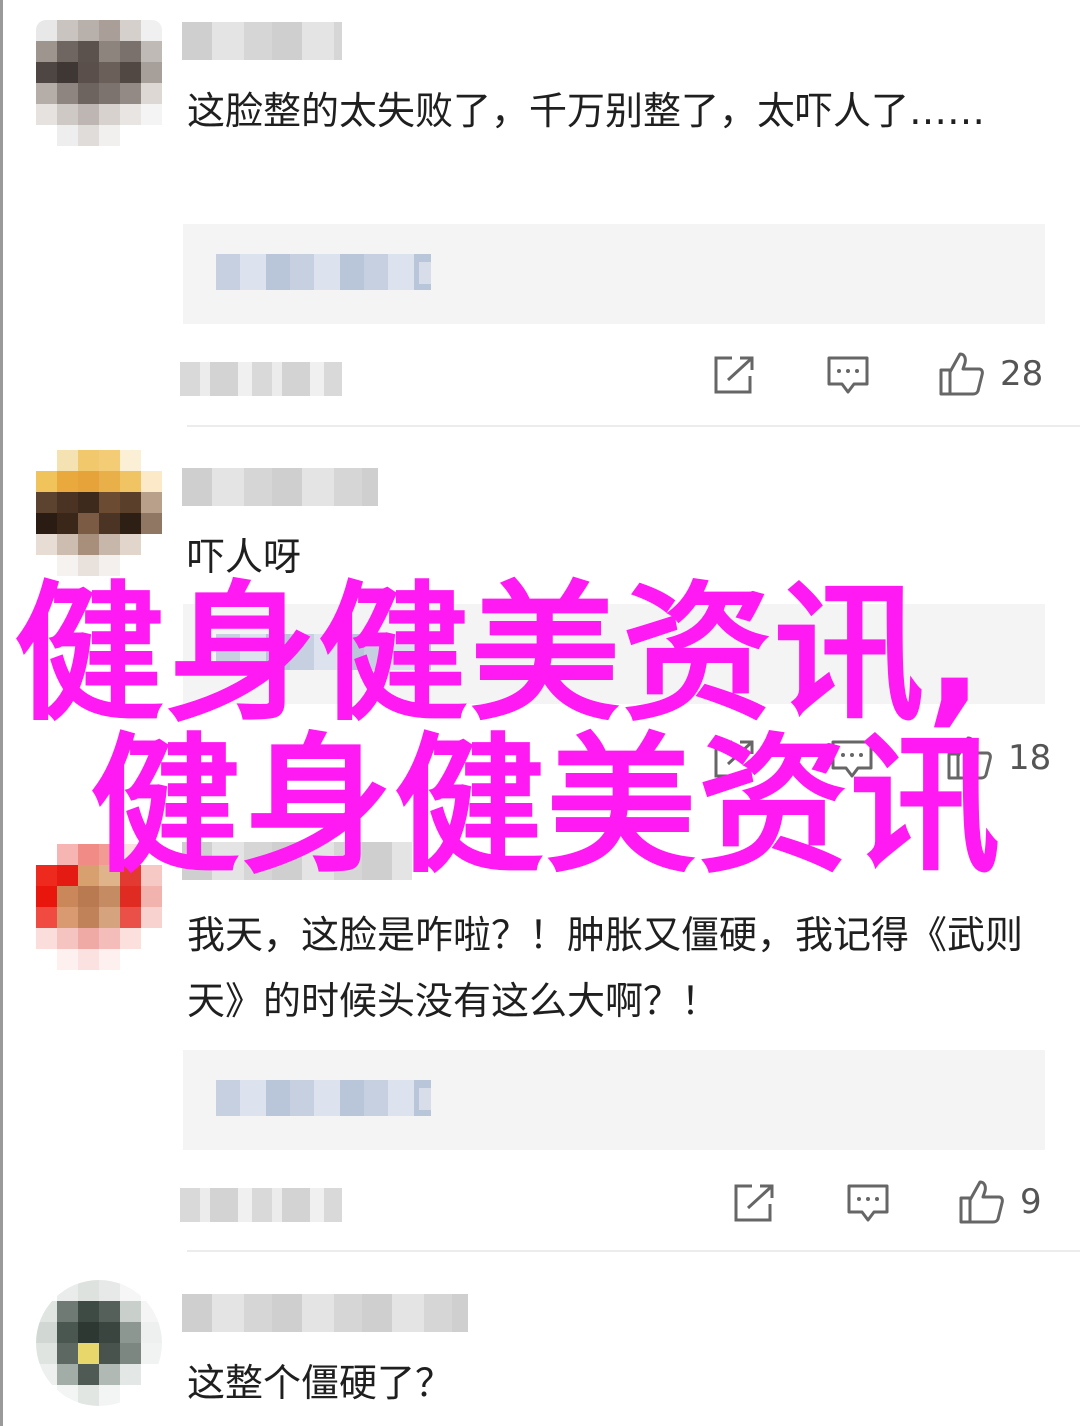 This screenshot has width=1080, height=1426. I want to click on comment-icon, so click(868, 1203).